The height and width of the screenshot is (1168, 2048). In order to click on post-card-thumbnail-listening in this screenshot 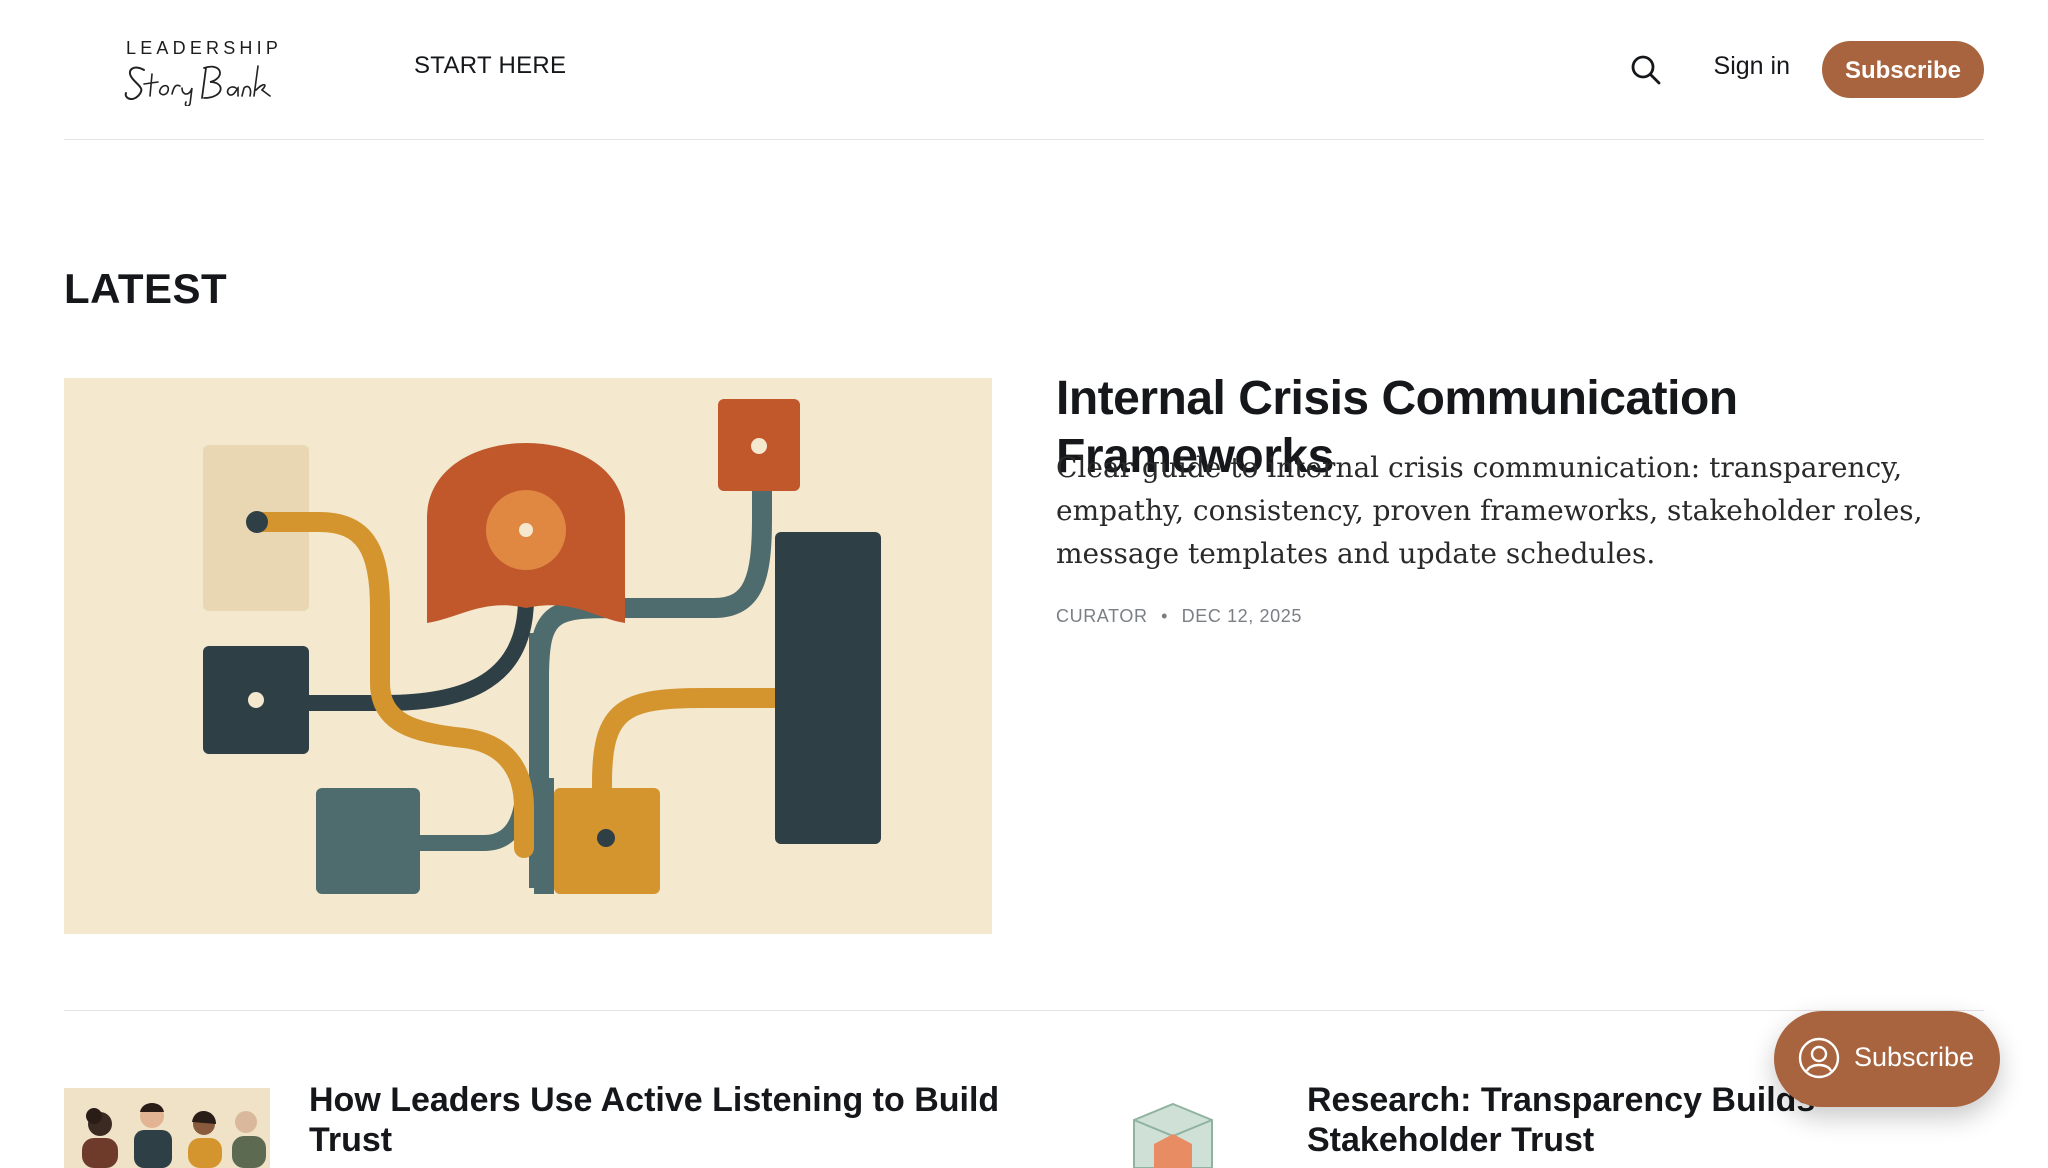, I will do `click(167, 1128)`.